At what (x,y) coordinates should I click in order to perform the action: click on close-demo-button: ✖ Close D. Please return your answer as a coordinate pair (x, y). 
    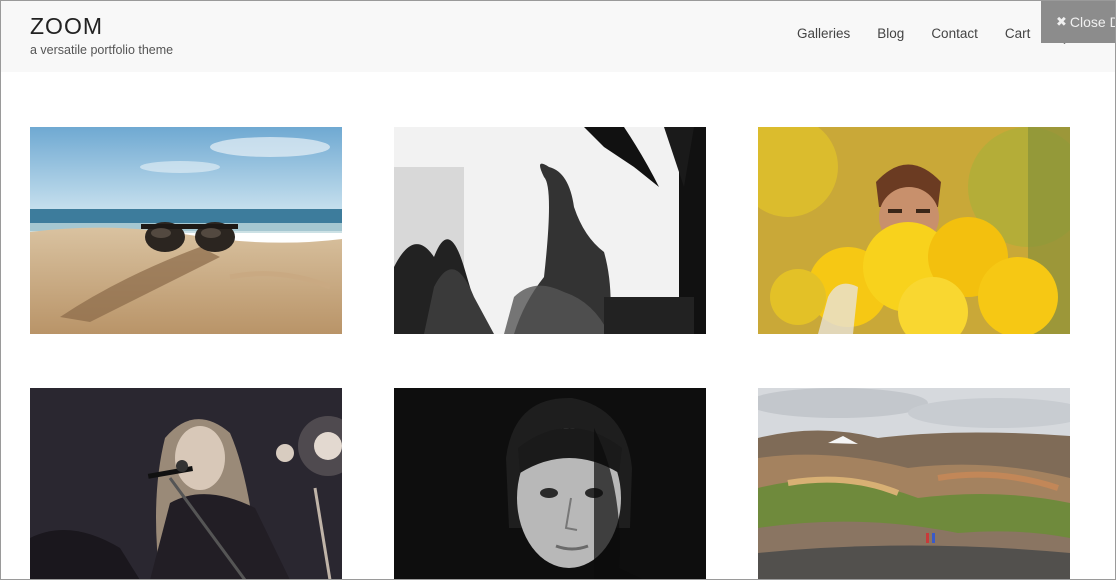
    Looking at the image, I should click on (1078, 22).